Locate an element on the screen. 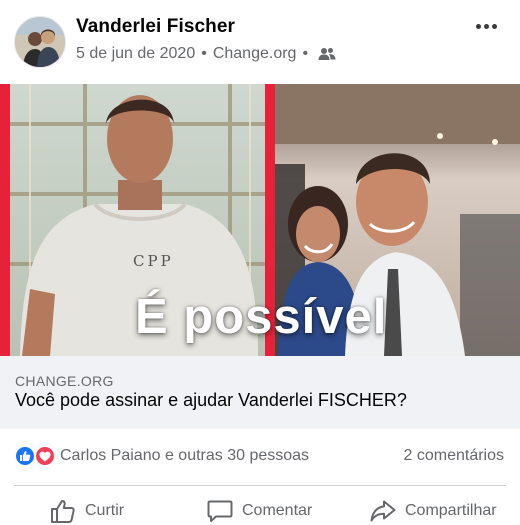  link-domain: CHANGE.ORG is located at coordinates (64, 381).